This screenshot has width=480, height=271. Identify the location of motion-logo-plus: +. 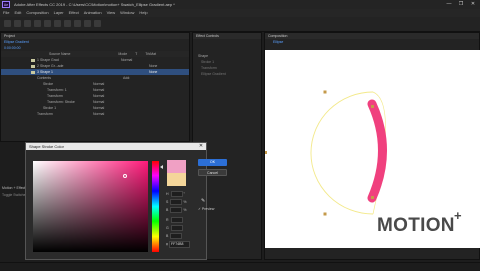
(458, 215).